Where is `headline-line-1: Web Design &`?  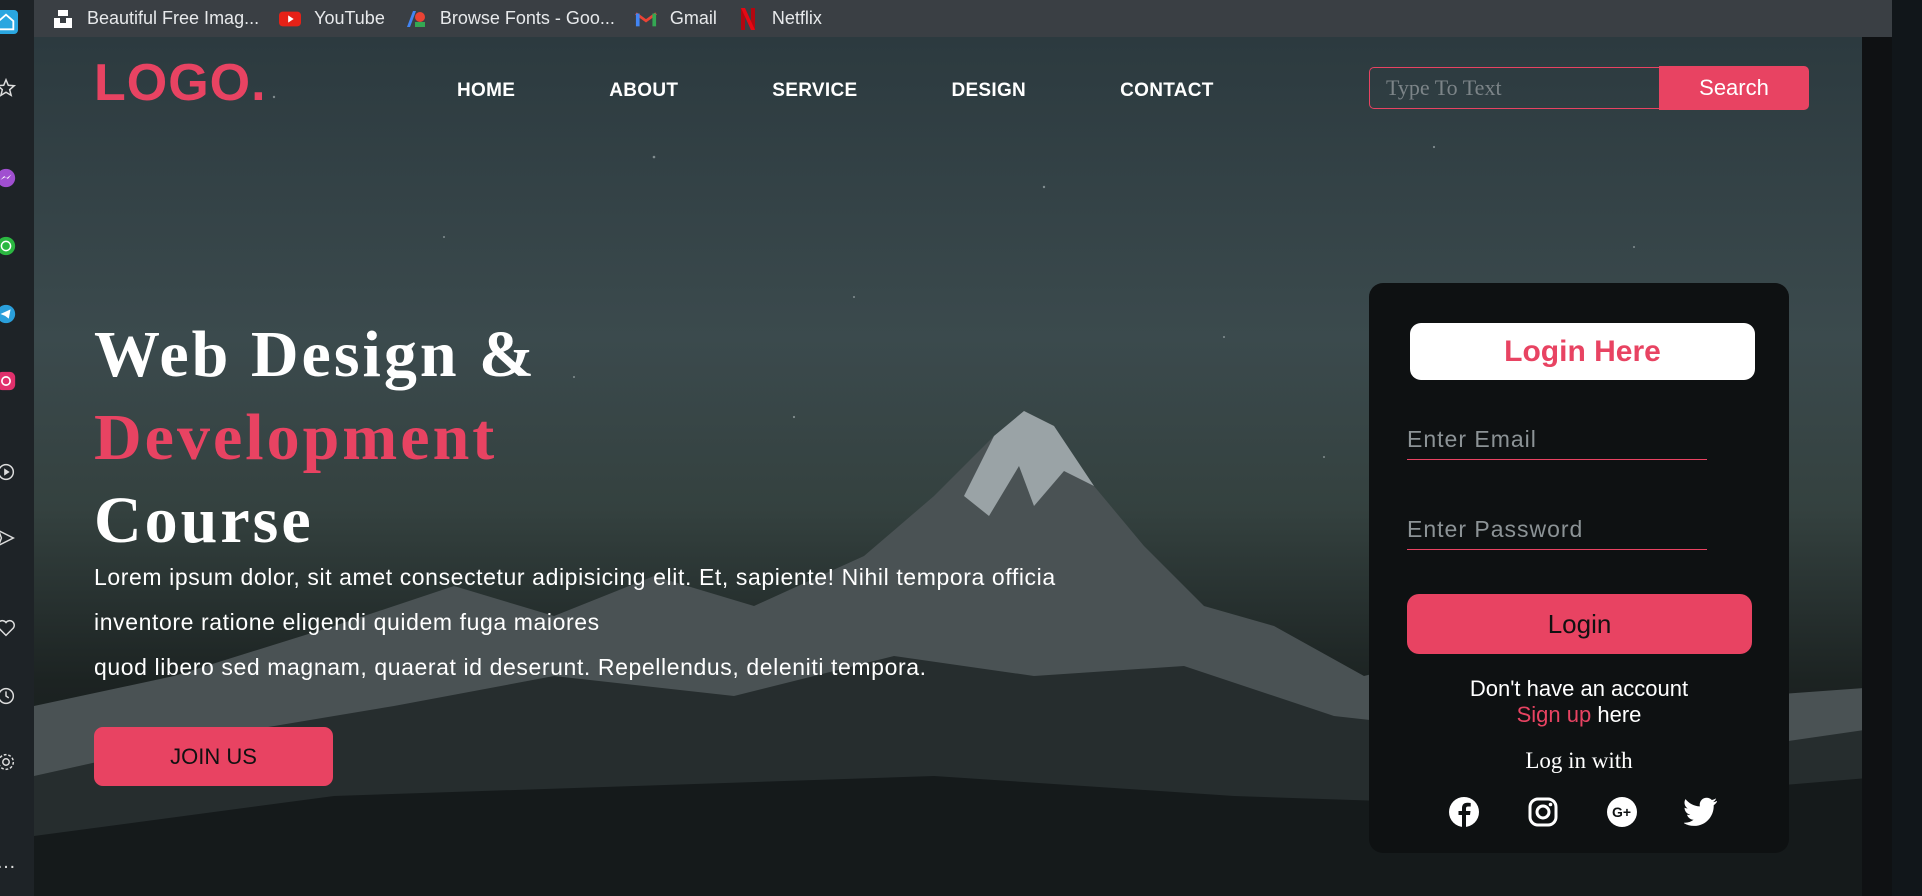 headline-line-1: Web Design & is located at coordinates (316, 354).